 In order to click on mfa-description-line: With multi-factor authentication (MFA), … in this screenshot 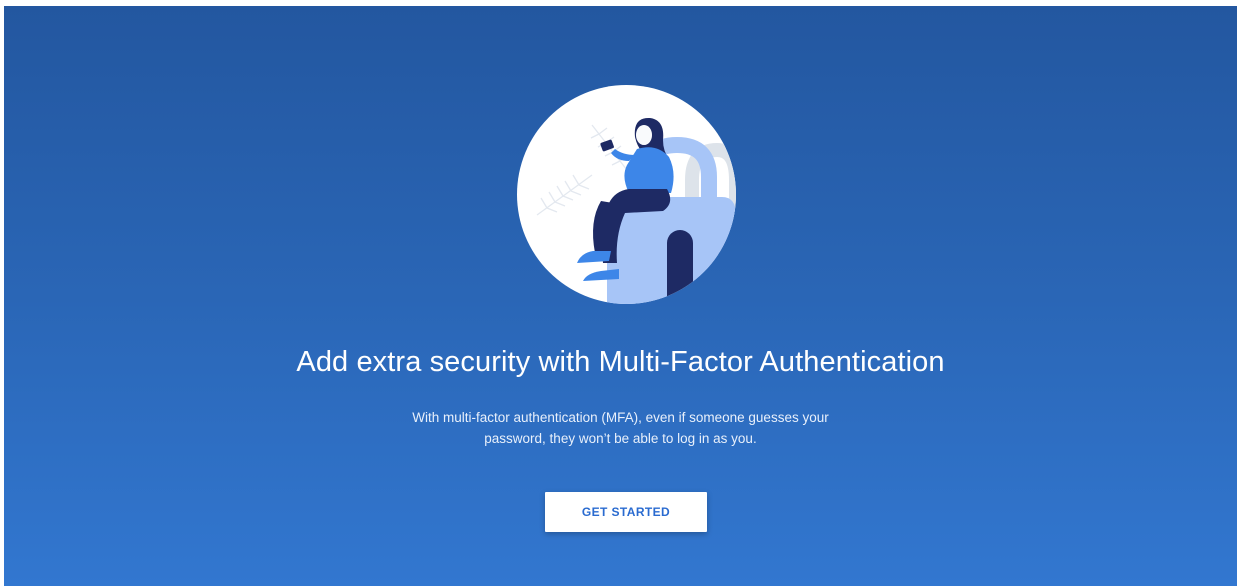, I will do `click(620, 417)`.